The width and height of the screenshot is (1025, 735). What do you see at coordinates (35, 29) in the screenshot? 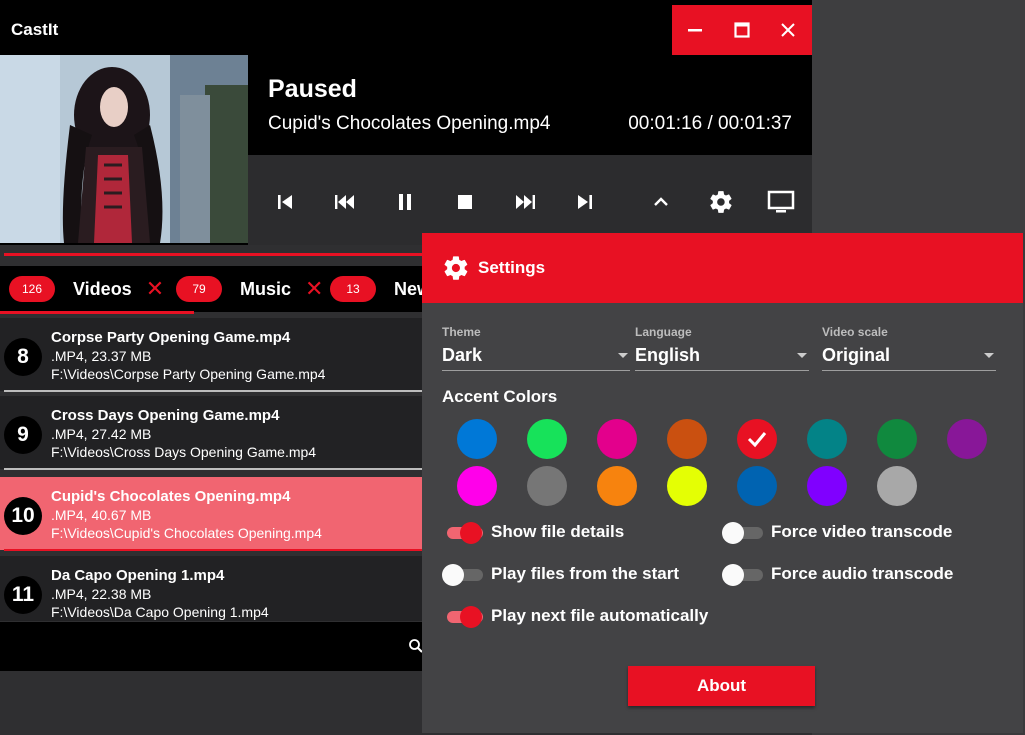
I see `app-title: CastIt` at bounding box center [35, 29].